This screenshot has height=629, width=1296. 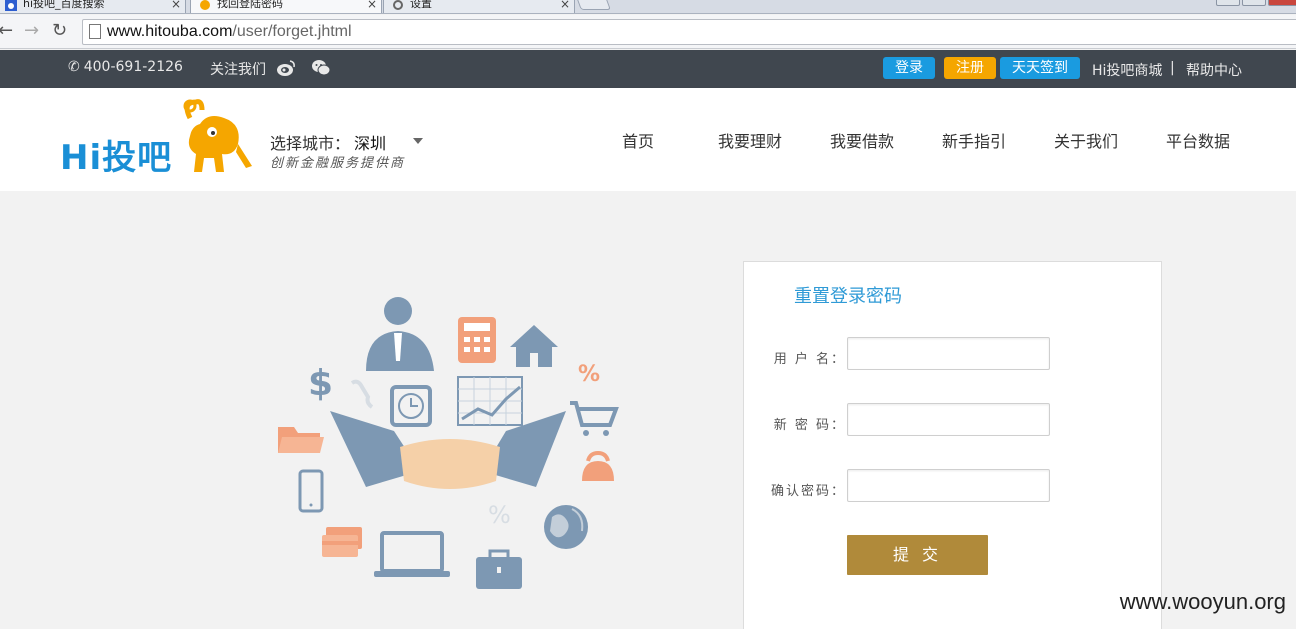 I want to click on nav-invest: 我要理财, so click(x=750, y=140).